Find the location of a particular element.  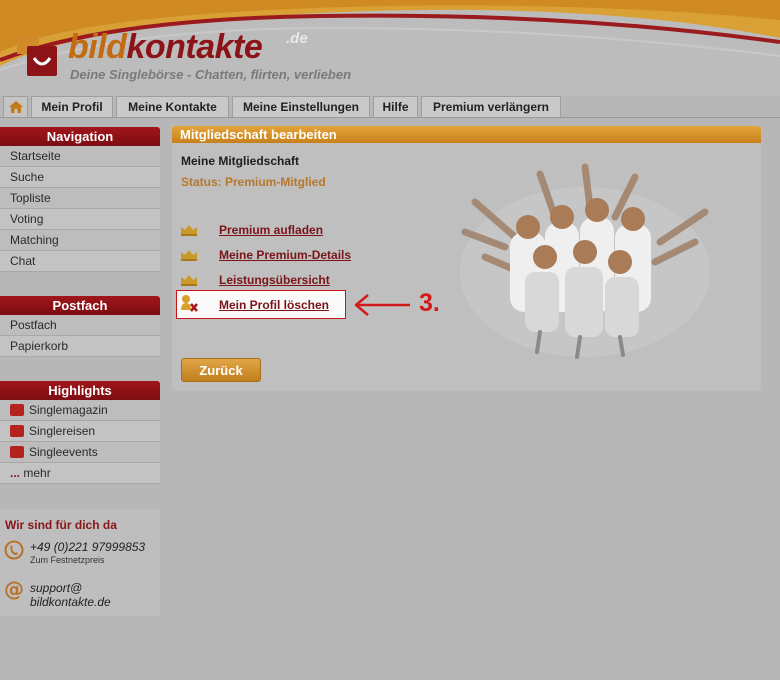

sidebar-item-mehr-label: mehr is located at coordinates (37, 473).